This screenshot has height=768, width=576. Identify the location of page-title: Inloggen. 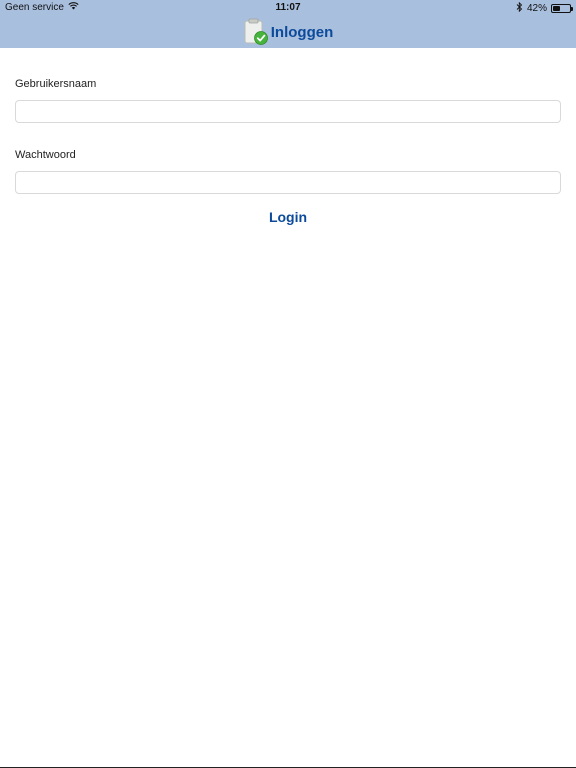
(302, 32).